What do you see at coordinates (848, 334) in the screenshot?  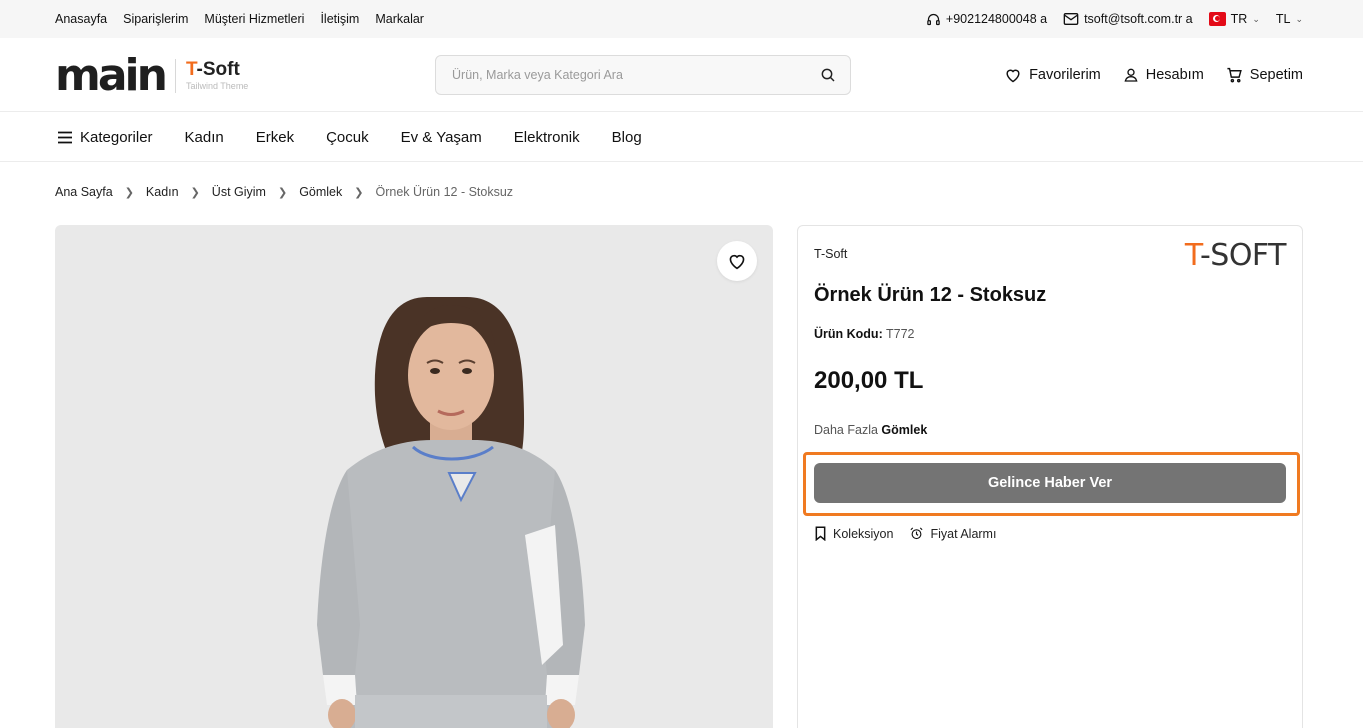 I see `product-code-label: Ürün Kodu:` at bounding box center [848, 334].